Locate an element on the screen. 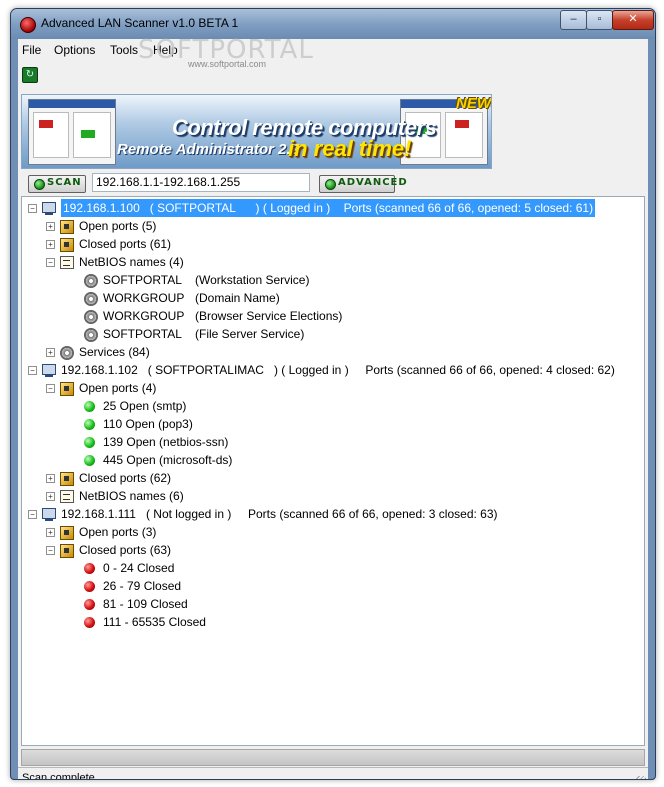  banner-new-badge: NEW! is located at coordinates (474, 103).